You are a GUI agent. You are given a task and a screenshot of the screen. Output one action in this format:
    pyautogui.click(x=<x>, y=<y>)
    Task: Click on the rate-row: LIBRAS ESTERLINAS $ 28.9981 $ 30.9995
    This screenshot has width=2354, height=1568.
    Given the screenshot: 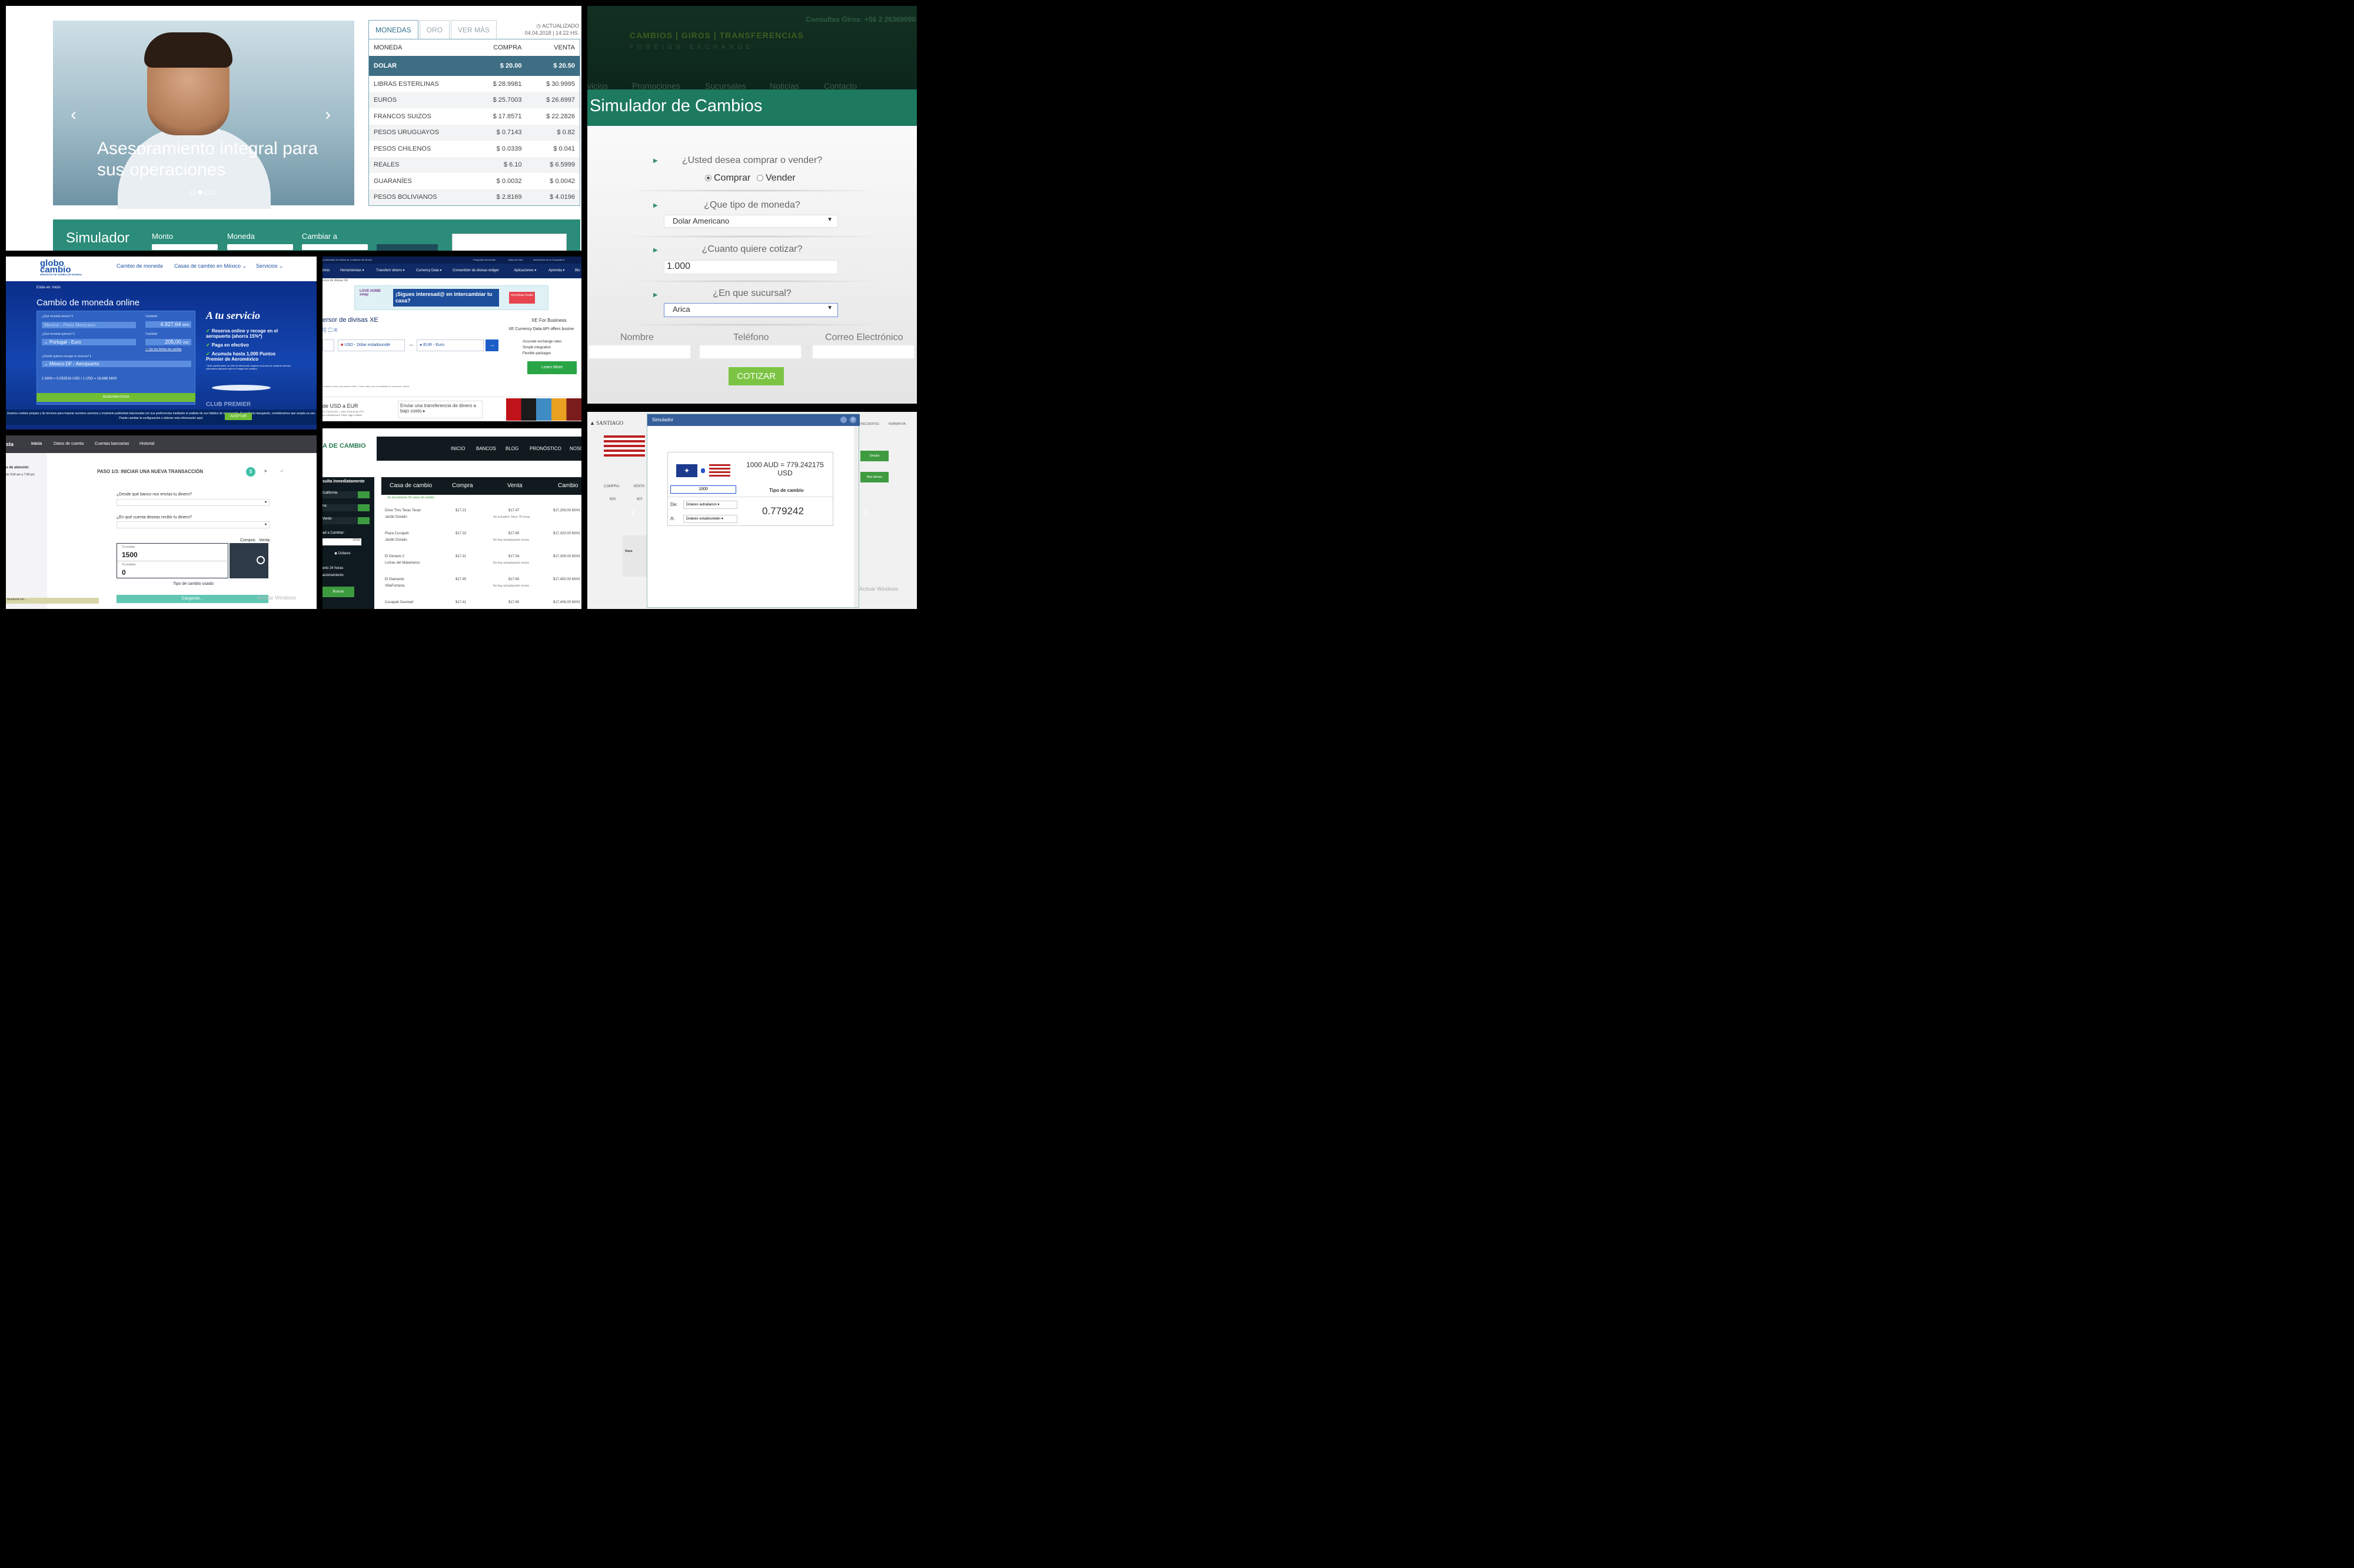 What is the action you would take?
    pyautogui.click(x=474, y=84)
    